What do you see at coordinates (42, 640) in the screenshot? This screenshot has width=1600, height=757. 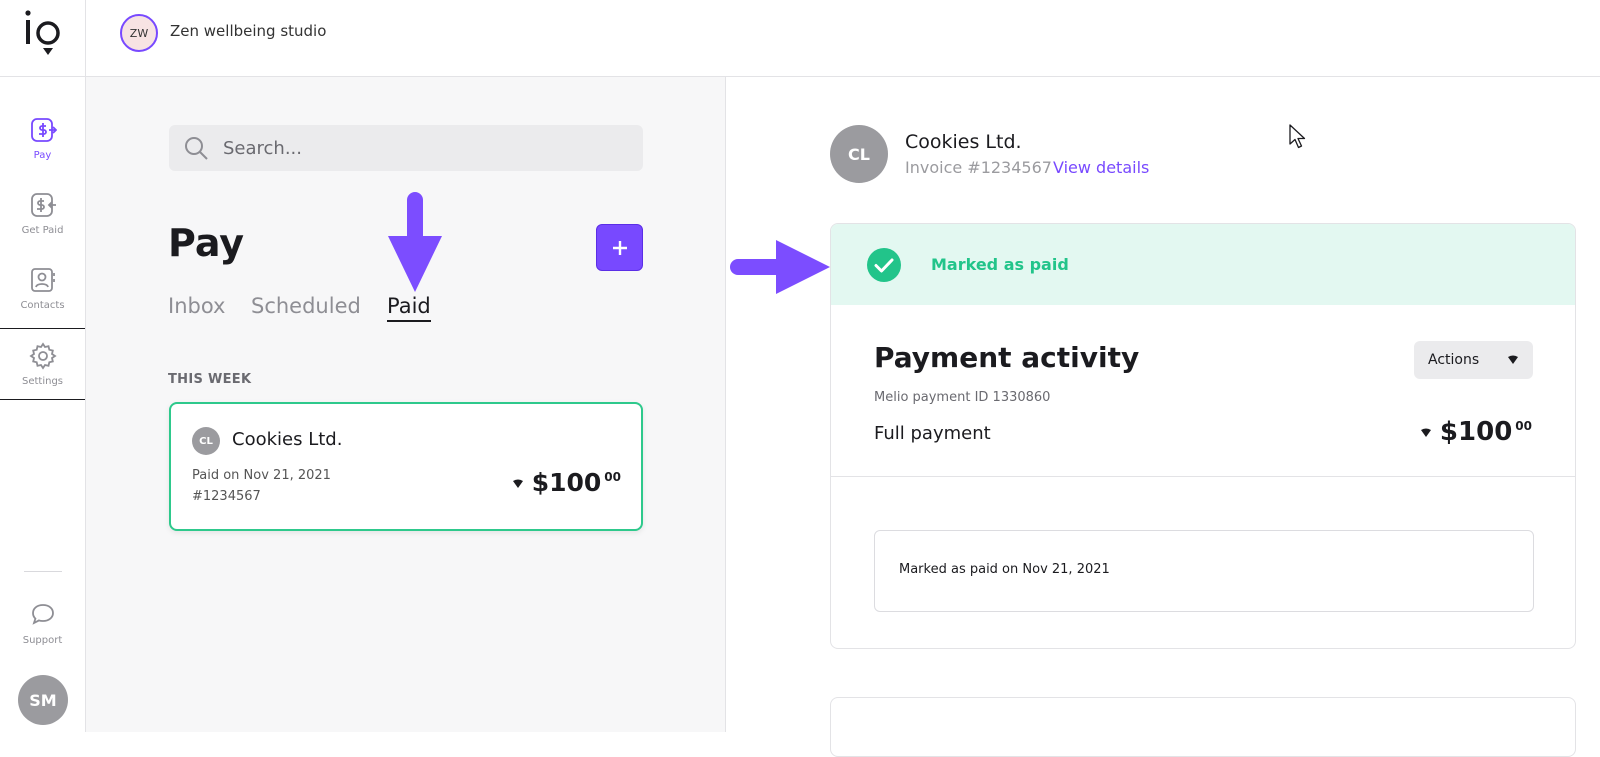 I see `sidebar-item-label: Support` at bounding box center [42, 640].